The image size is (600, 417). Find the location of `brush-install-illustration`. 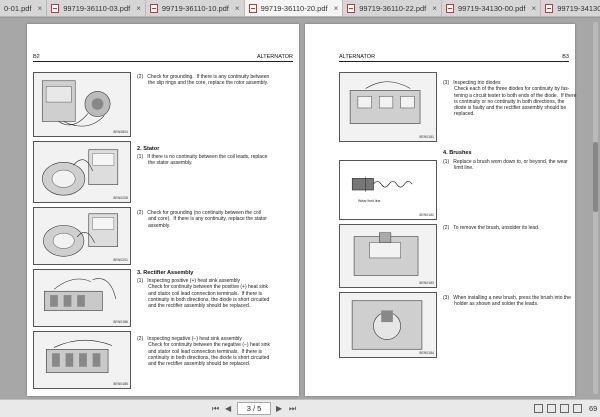

brush-install-illustration is located at coordinates (387, 325).